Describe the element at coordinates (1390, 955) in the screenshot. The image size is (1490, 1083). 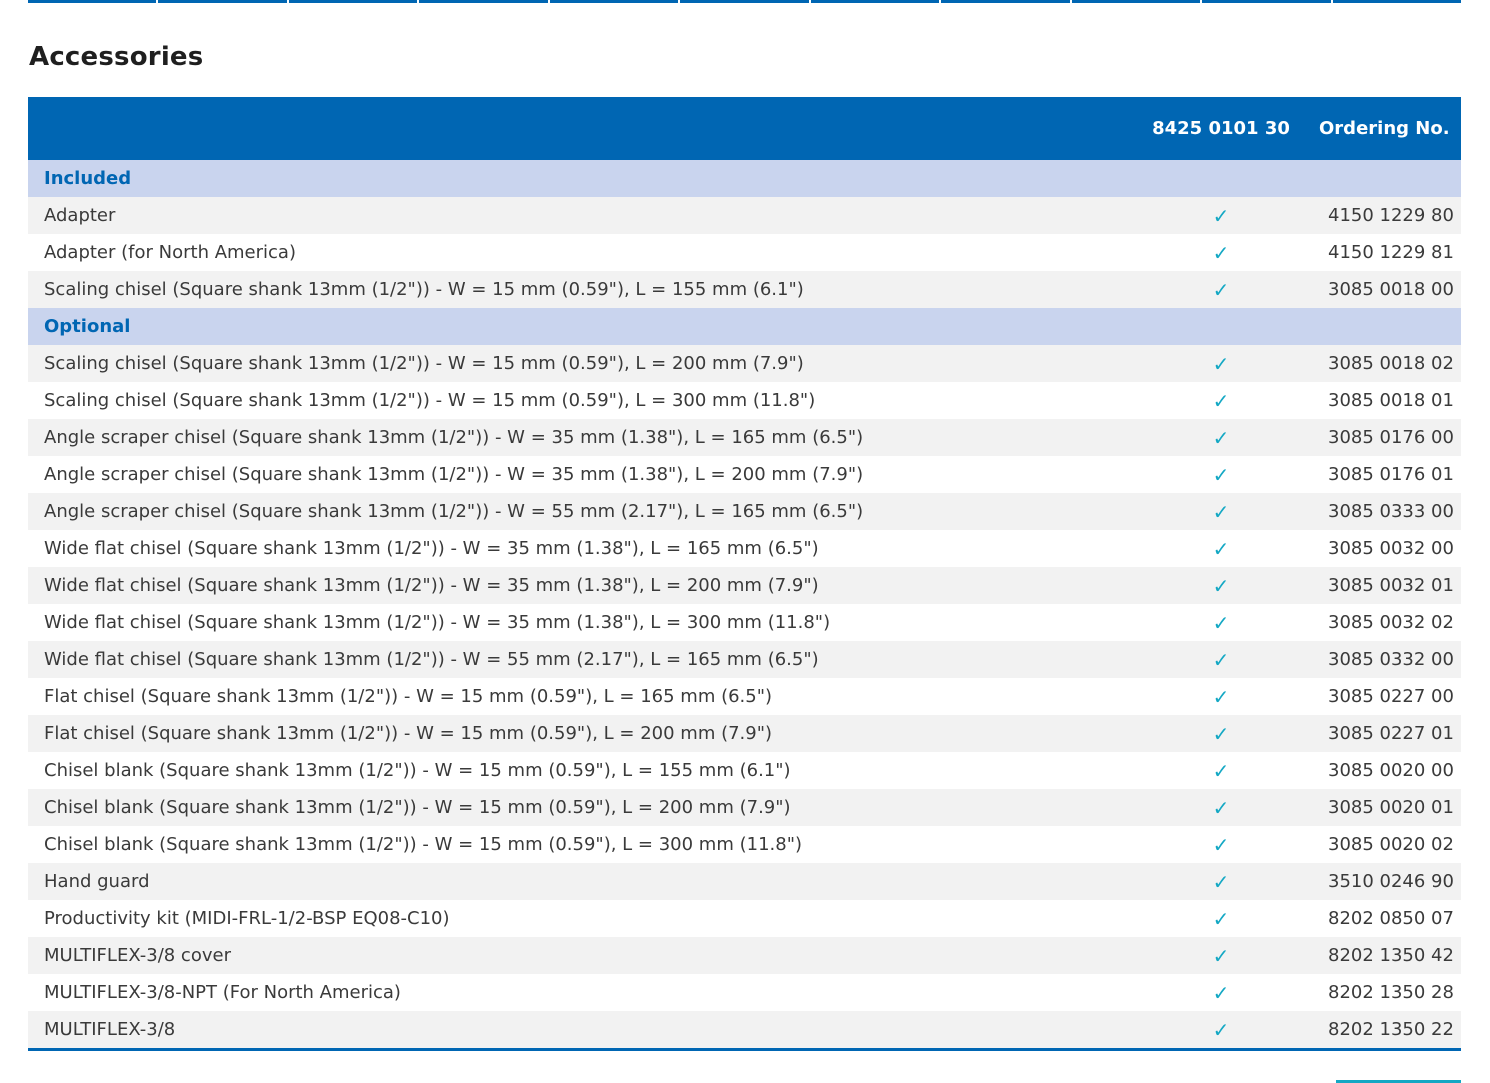
I see `ordering-number: 8202 1350 42` at that location.